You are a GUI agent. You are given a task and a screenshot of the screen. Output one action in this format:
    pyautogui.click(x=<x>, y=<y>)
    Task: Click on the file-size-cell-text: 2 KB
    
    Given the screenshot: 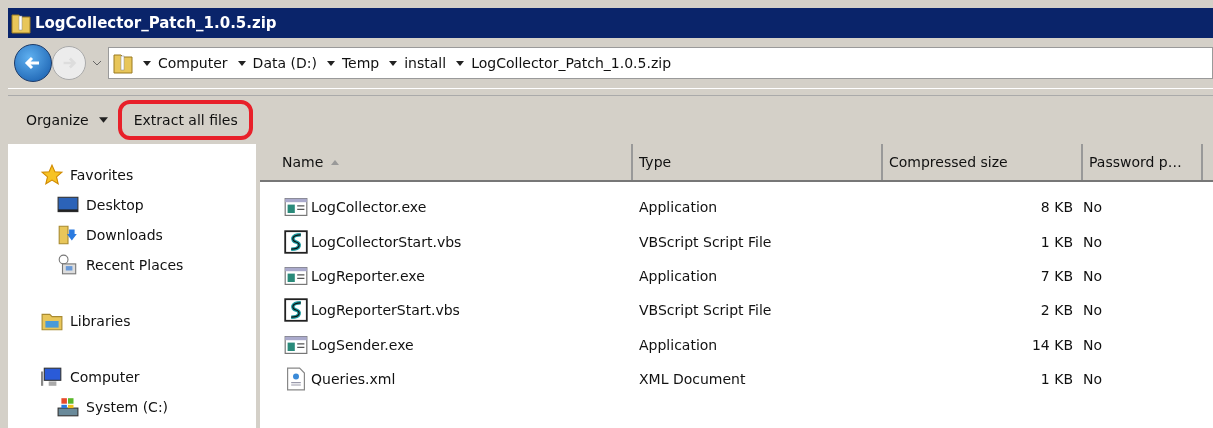 What is the action you would take?
    pyautogui.click(x=1056, y=310)
    